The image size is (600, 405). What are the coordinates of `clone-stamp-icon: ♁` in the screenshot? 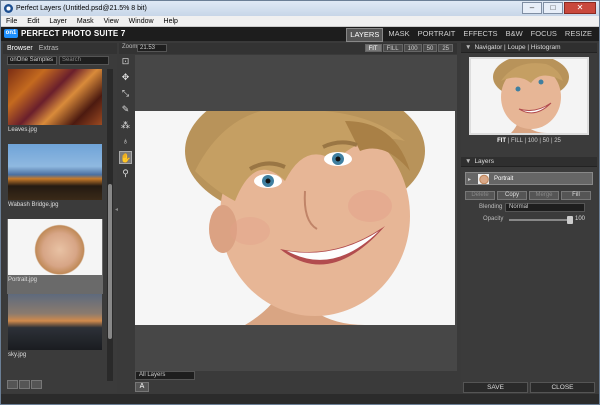 It's located at (125, 141).